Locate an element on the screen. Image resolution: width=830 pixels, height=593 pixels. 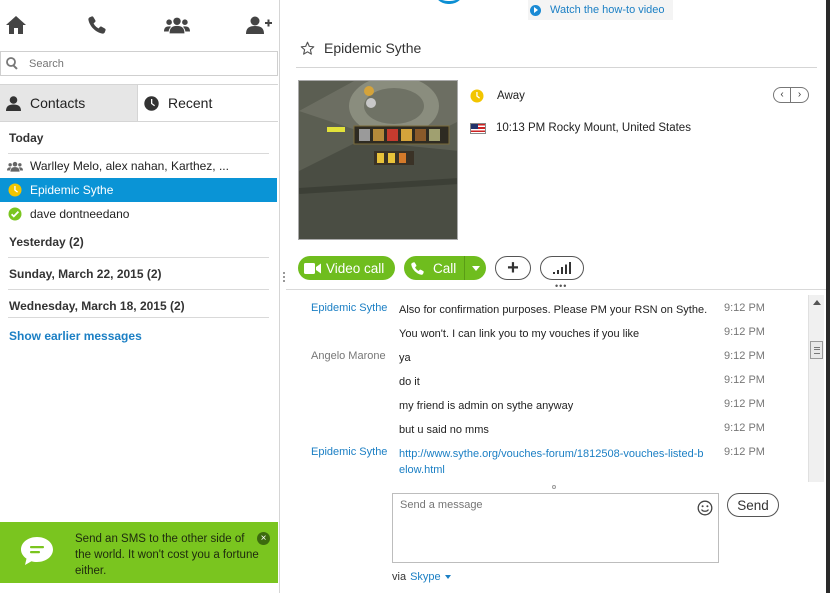
compose-box is located at coordinates (555, 528).